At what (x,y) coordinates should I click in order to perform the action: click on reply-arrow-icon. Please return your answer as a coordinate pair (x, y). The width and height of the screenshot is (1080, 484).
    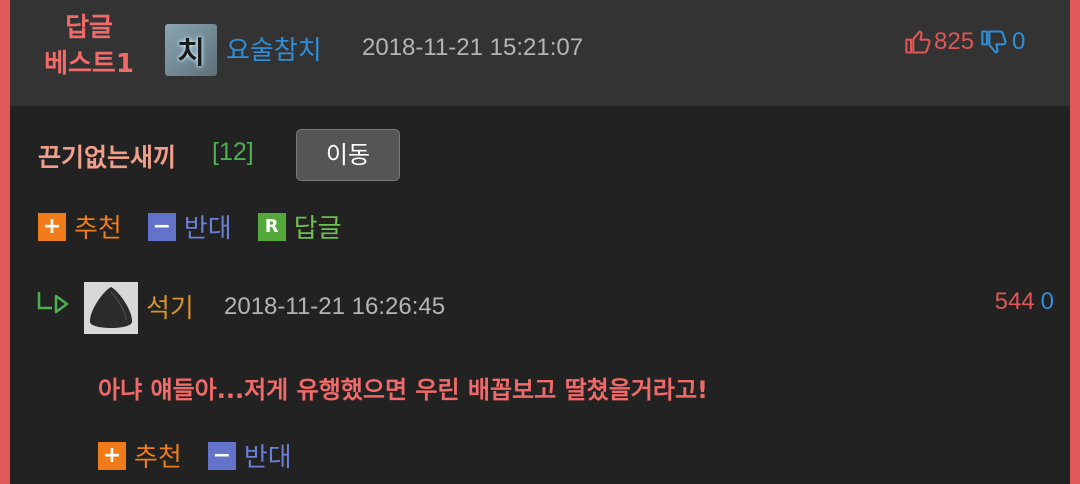
    Looking at the image, I should click on (53, 303).